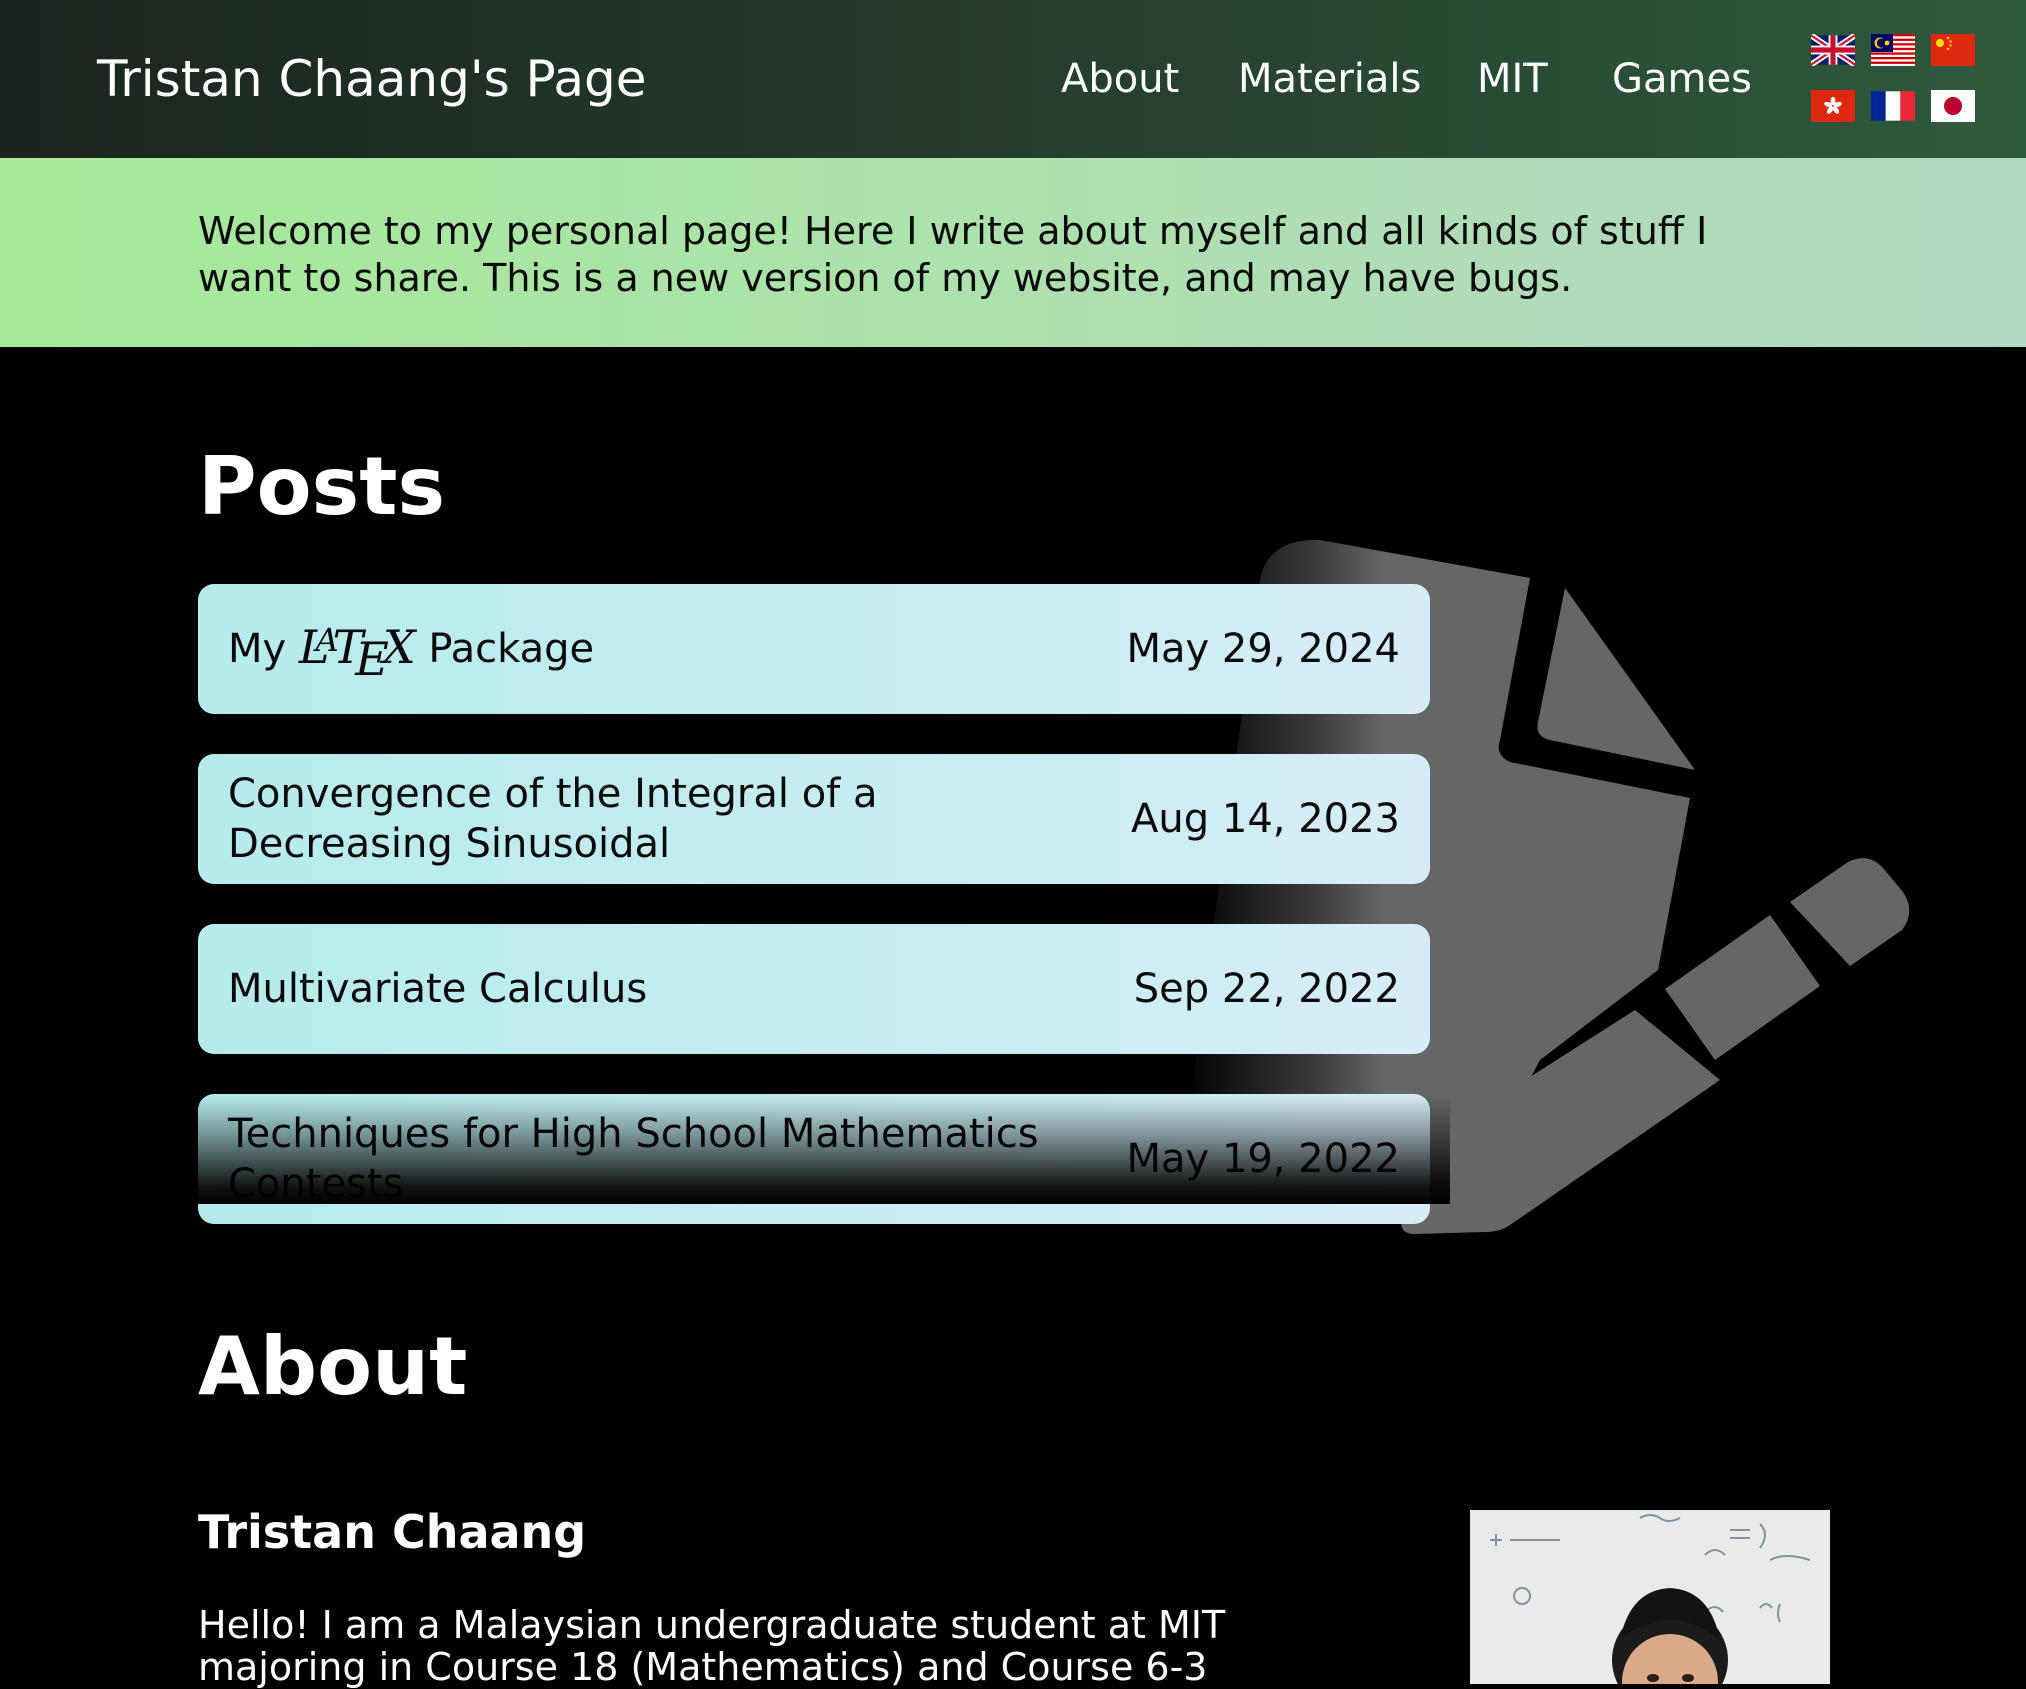  Describe the element at coordinates (1120, 79) in the screenshot. I see `nav-about: About` at that location.